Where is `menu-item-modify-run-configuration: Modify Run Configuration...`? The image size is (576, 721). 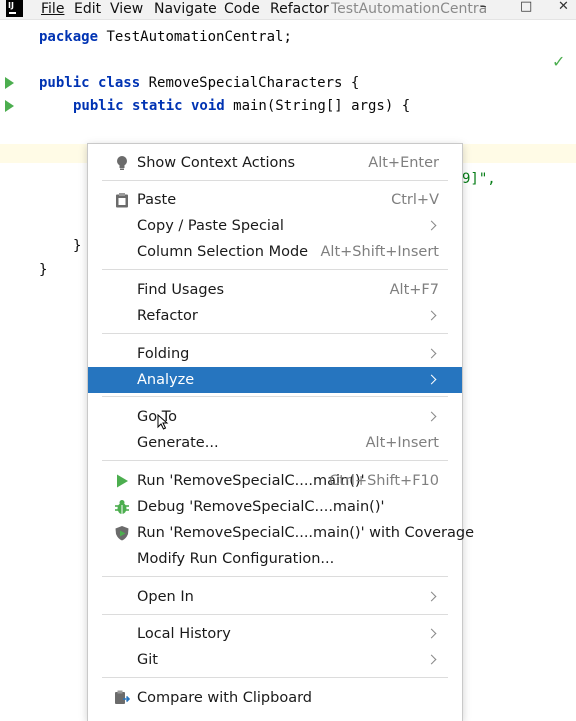 menu-item-modify-run-configuration: Modify Run Configuration... is located at coordinates (275, 559).